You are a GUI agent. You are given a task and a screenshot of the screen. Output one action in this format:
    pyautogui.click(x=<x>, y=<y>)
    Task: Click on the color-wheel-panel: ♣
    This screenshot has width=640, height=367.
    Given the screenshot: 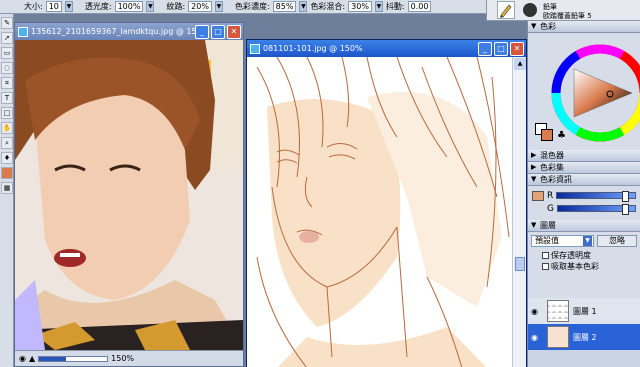 What is the action you would take?
    pyautogui.click(x=584, y=91)
    